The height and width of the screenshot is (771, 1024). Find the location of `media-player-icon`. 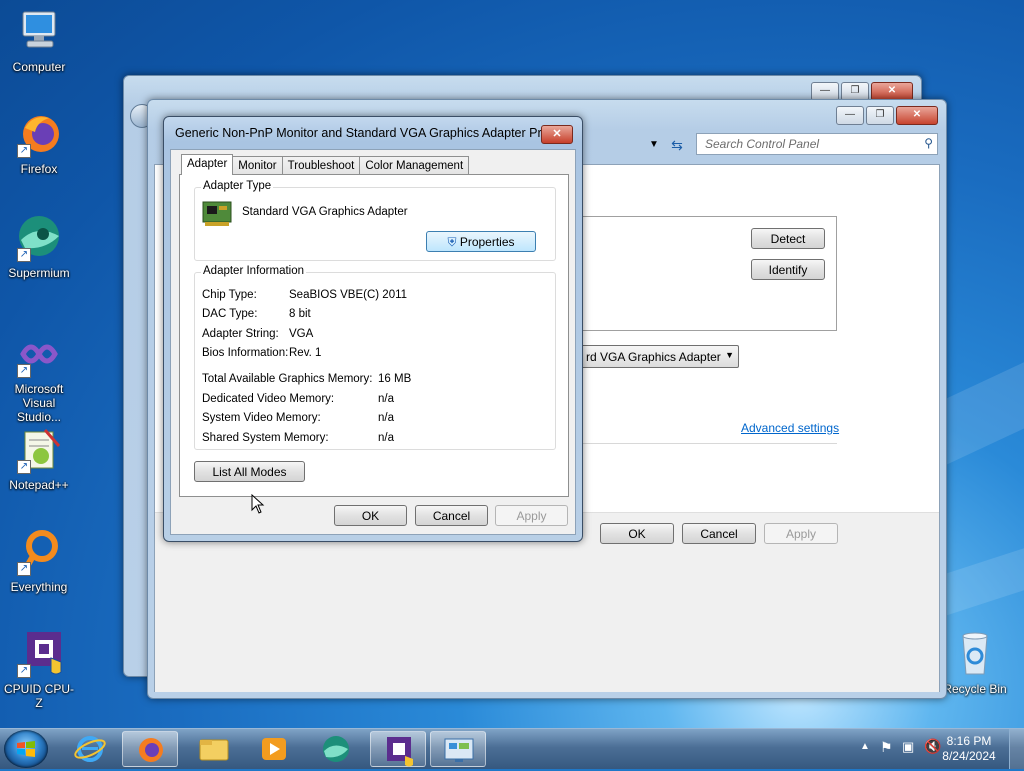

media-player-icon is located at coordinates (274, 749).